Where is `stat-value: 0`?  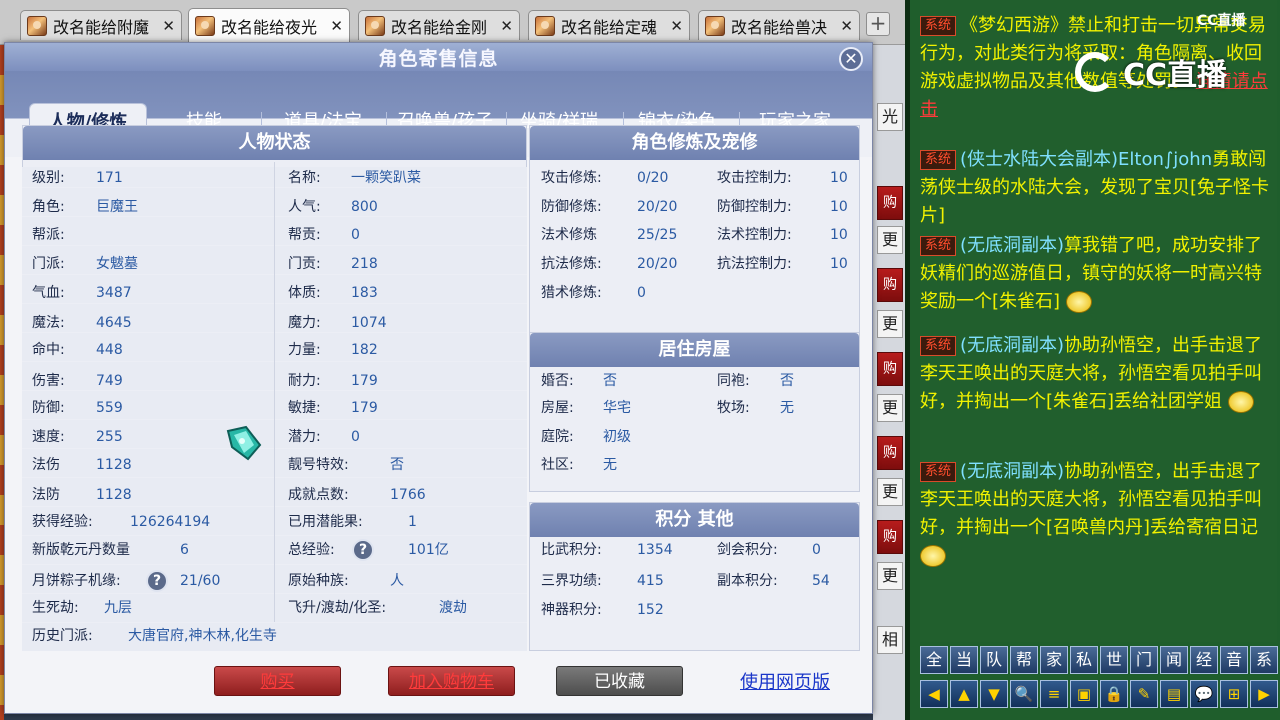 stat-value: 0 is located at coordinates (355, 437).